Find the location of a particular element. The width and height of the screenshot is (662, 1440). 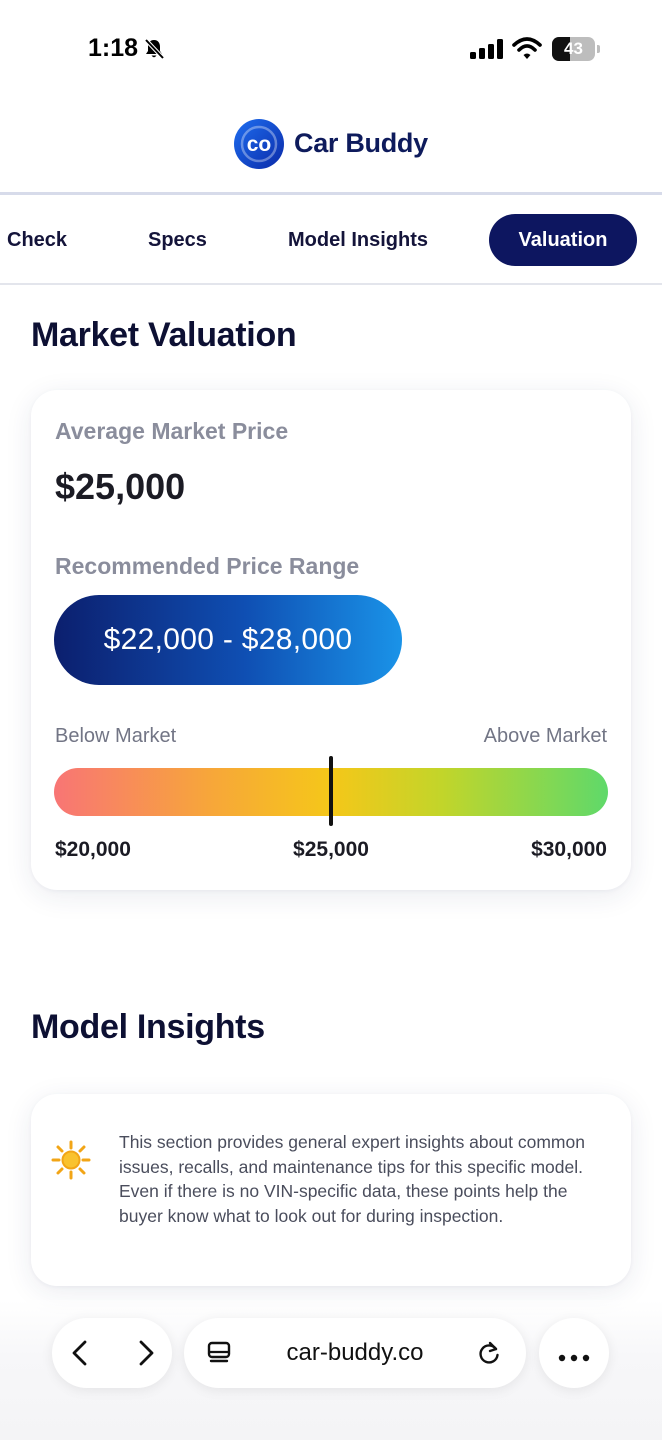

battery-icon: 43 is located at coordinates (576, 49).